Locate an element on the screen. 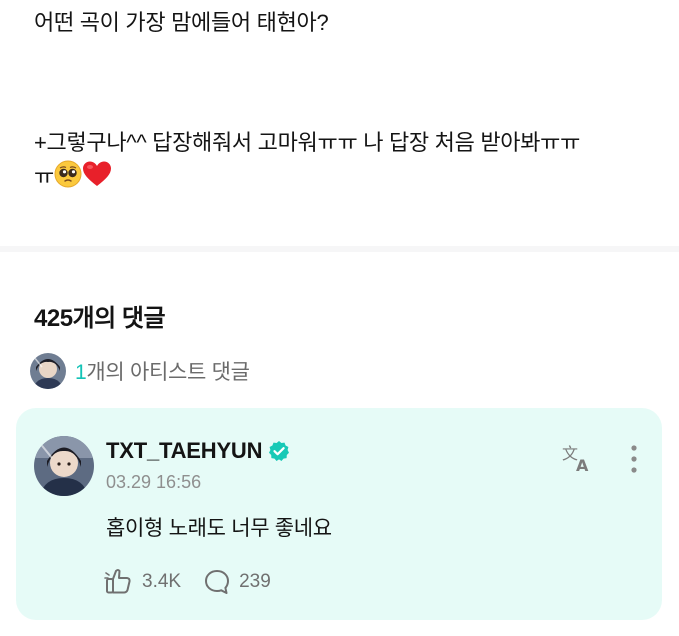 The image size is (679, 636). comment-text: 홉이형 노래도 너무 좋네요 is located at coordinates (219, 528).